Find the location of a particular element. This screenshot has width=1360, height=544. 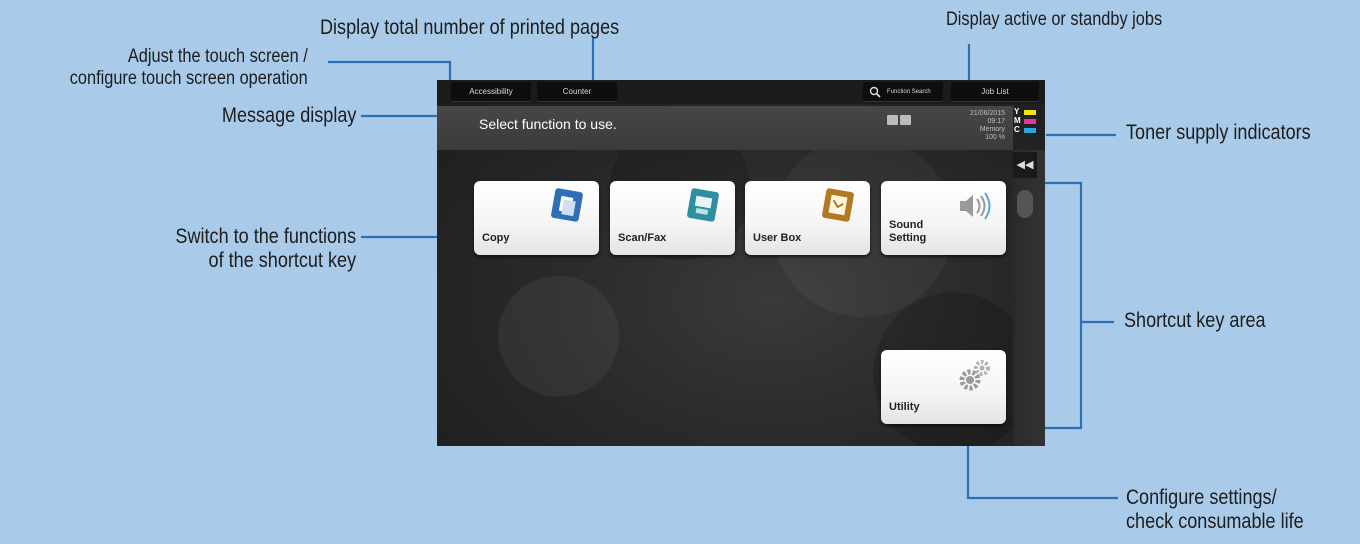

callout-switch-line1: Switch to the functions is located at coordinates (265, 236).